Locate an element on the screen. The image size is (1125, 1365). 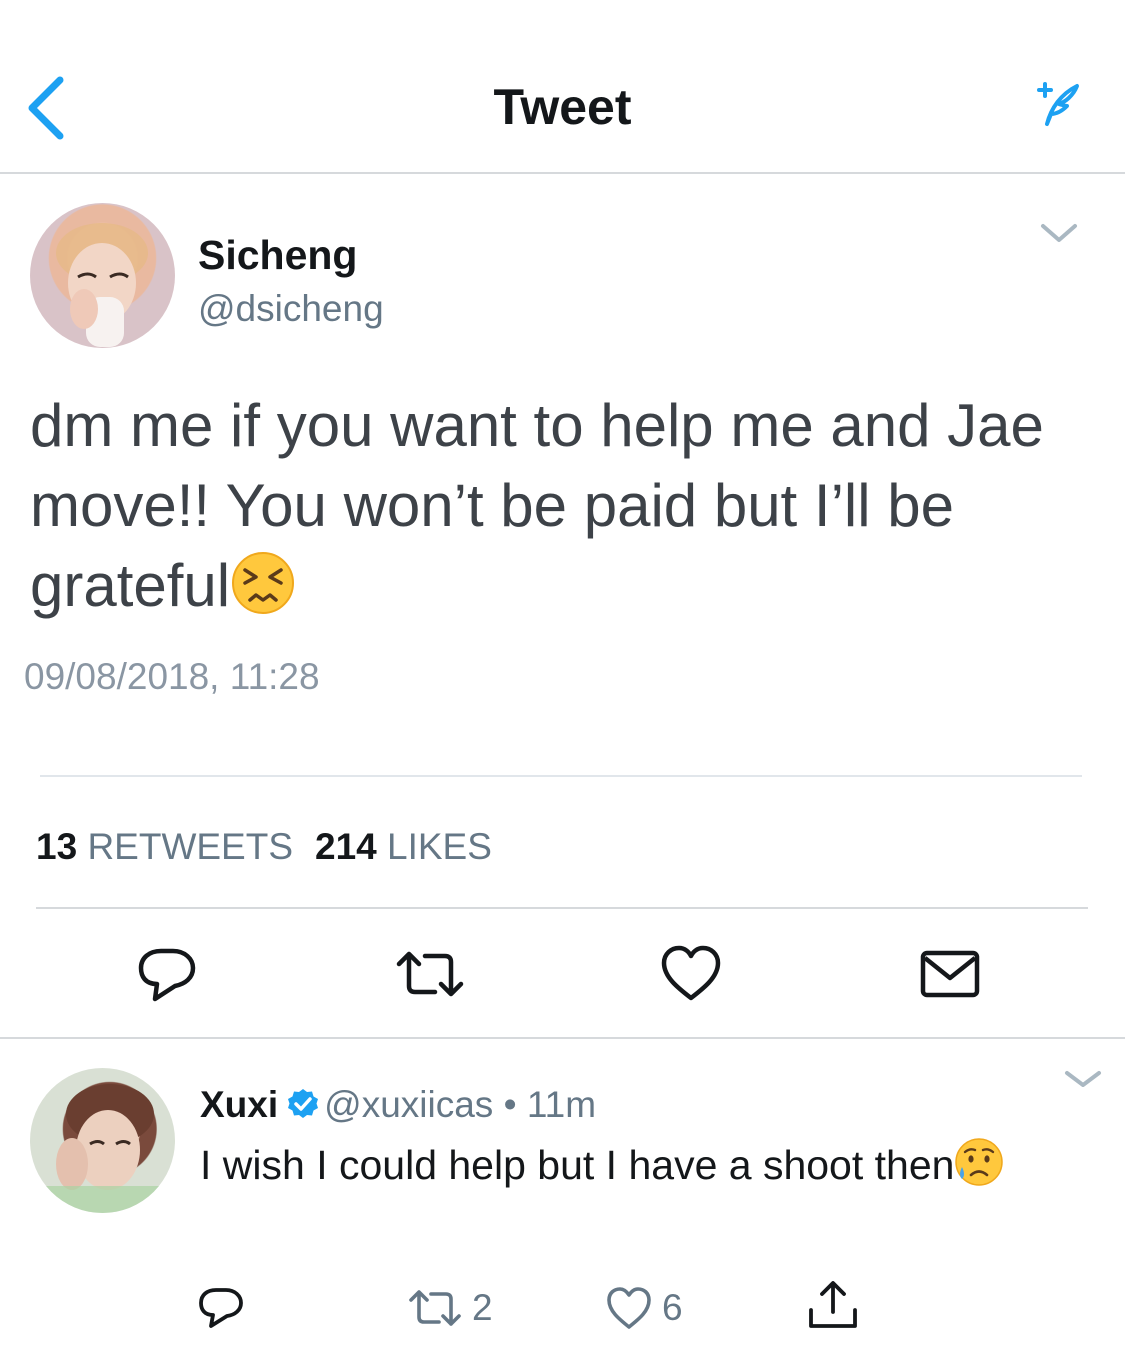
reply-like-button: 6 is located at coordinates (644, 1308).